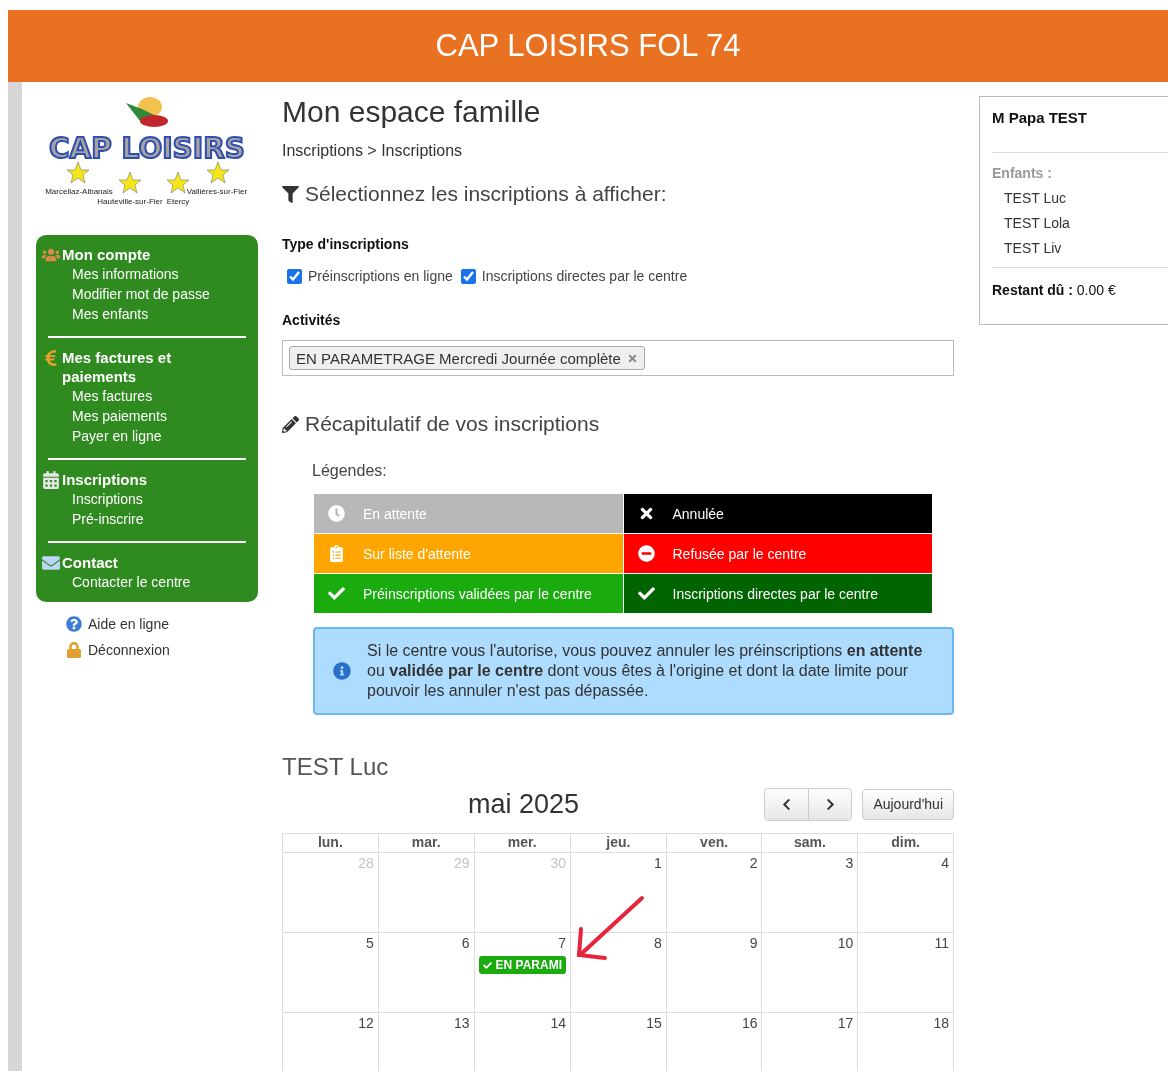 The image size is (1168, 1071). What do you see at coordinates (145, 519) in the screenshot?
I see `menu-link: Pré-inscrire` at bounding box center [145, 519].